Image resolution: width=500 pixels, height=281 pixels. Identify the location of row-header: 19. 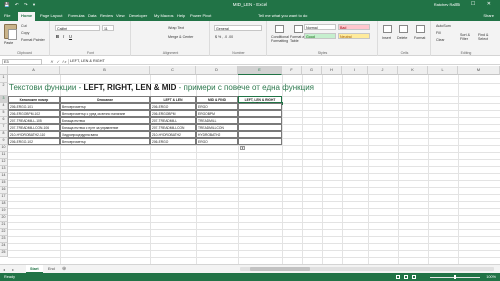
(4, 211).